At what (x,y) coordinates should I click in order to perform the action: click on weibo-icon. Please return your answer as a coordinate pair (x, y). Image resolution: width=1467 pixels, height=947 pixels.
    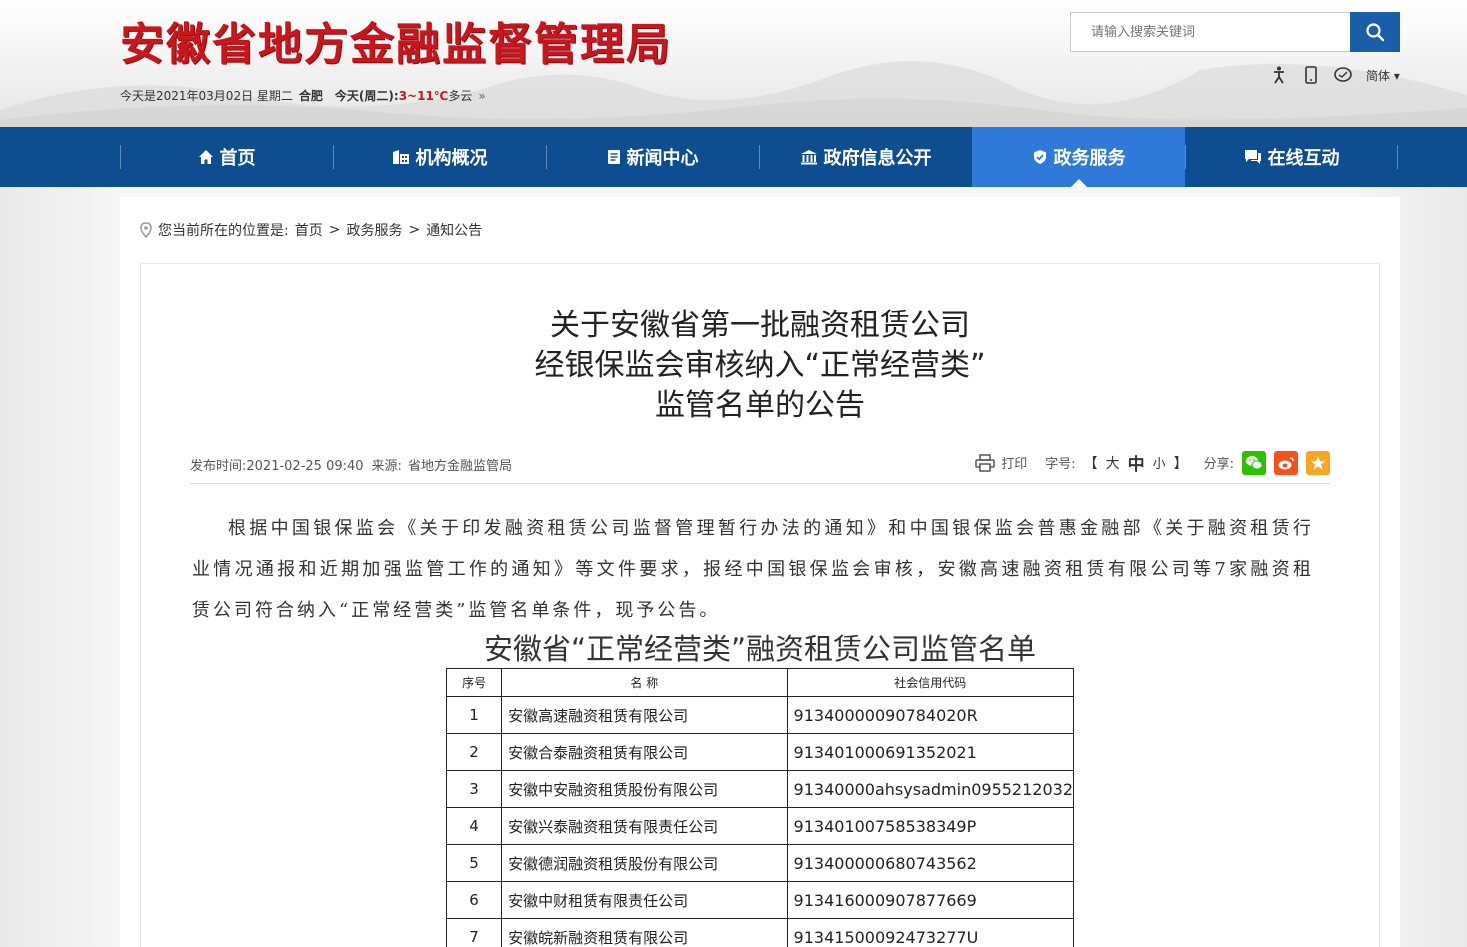
    Looking at the image, I should click on (1286, 462).